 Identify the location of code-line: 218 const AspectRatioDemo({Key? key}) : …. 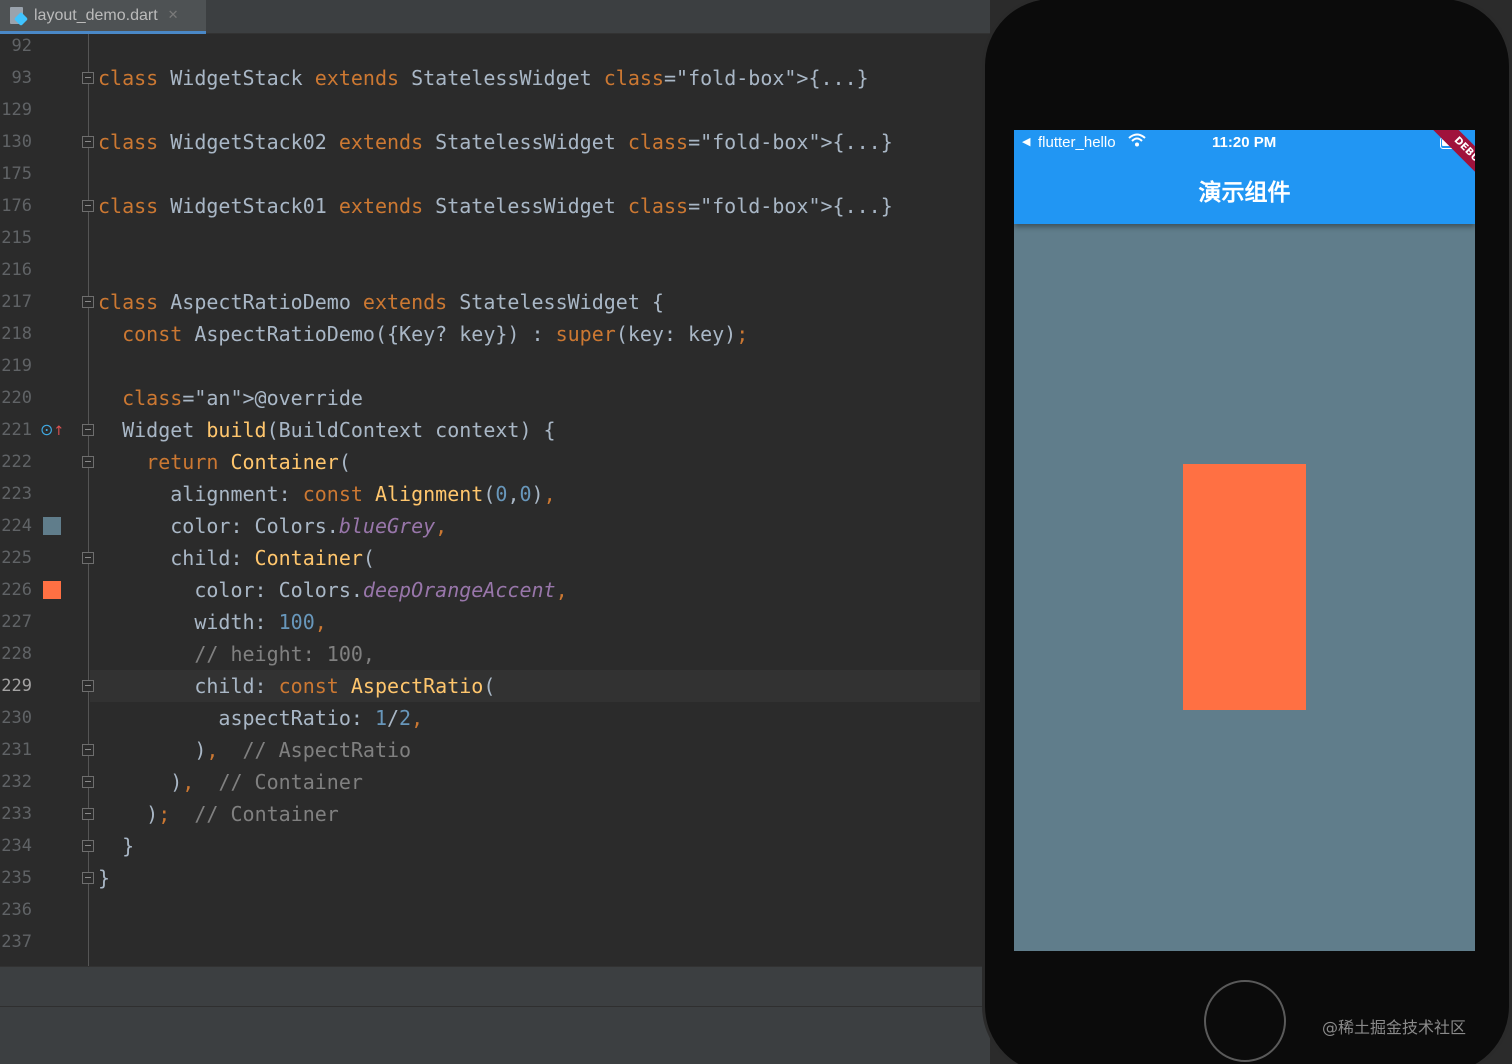
(495, 334).